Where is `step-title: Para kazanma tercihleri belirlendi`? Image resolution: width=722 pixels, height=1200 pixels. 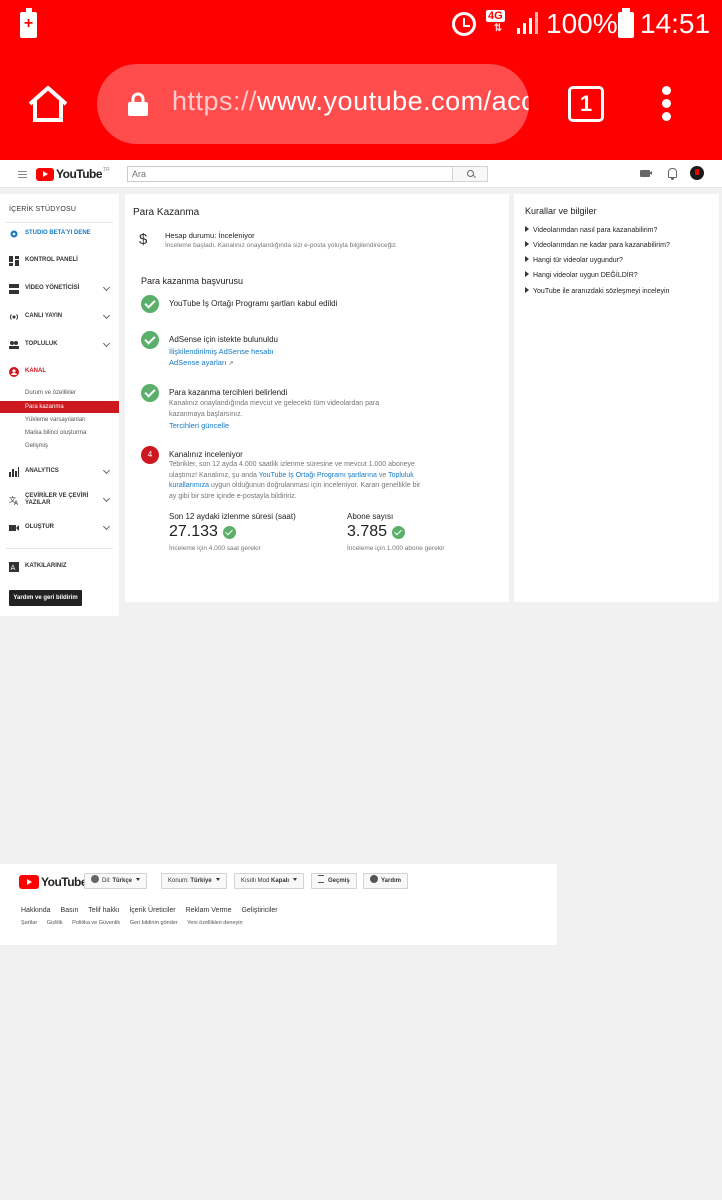 step-title: Para kazanma tercihleri belirlendi is located at coordinates (228, 392).